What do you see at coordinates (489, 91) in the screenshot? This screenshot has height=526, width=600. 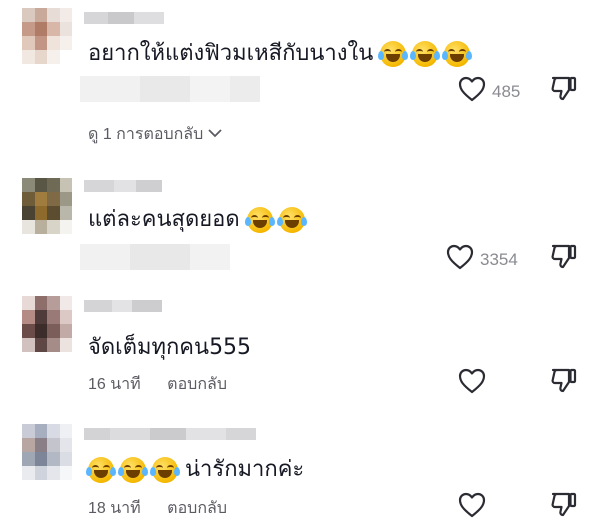 I see `like-button: 485` at bounding box center [489, 91].